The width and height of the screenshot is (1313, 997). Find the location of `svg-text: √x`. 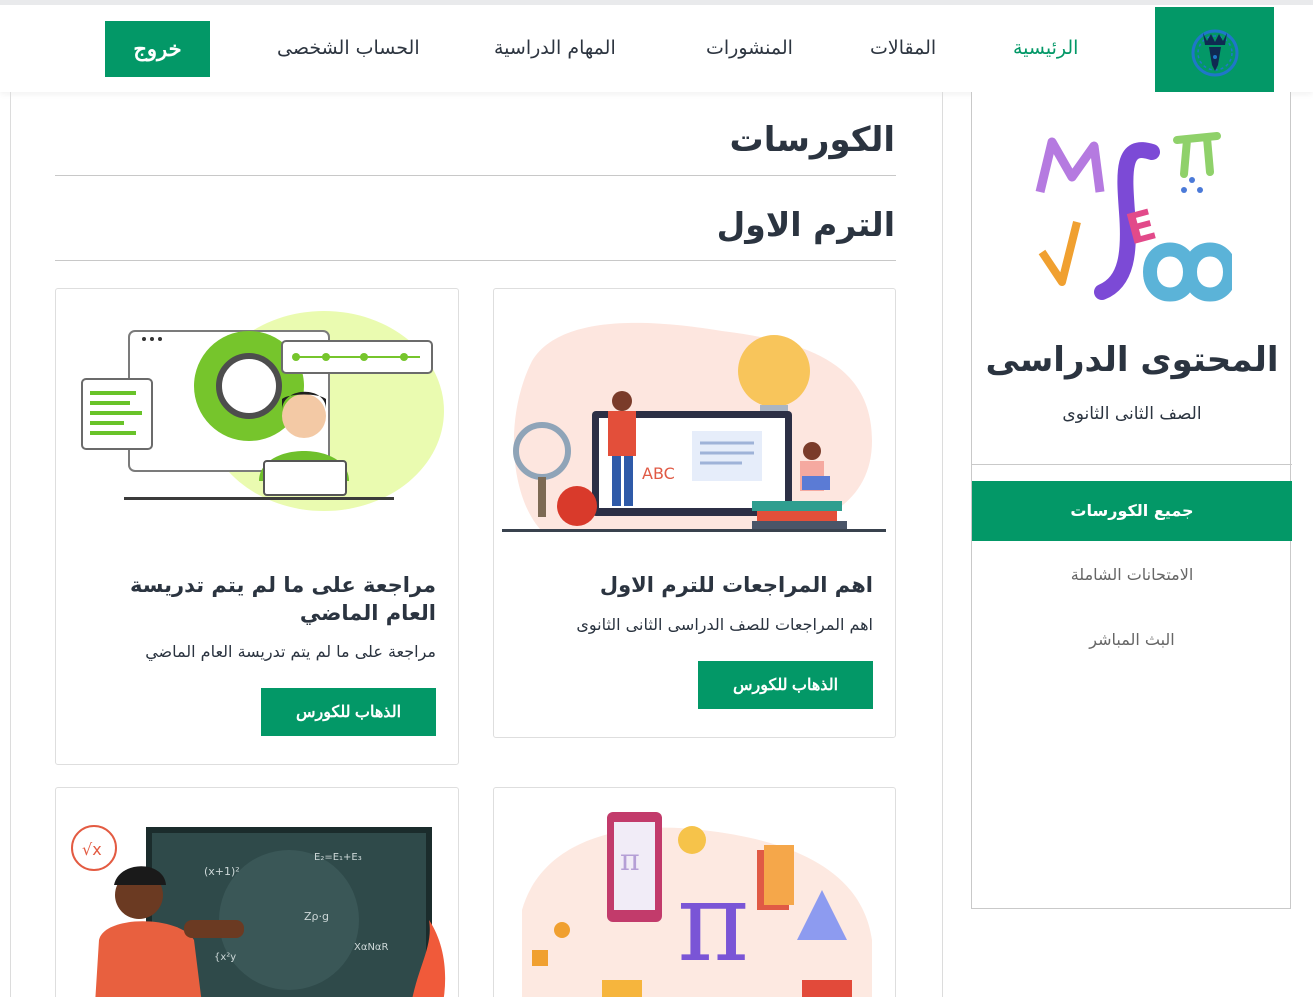

svg-text: √x is located at coordinates (92, 849).